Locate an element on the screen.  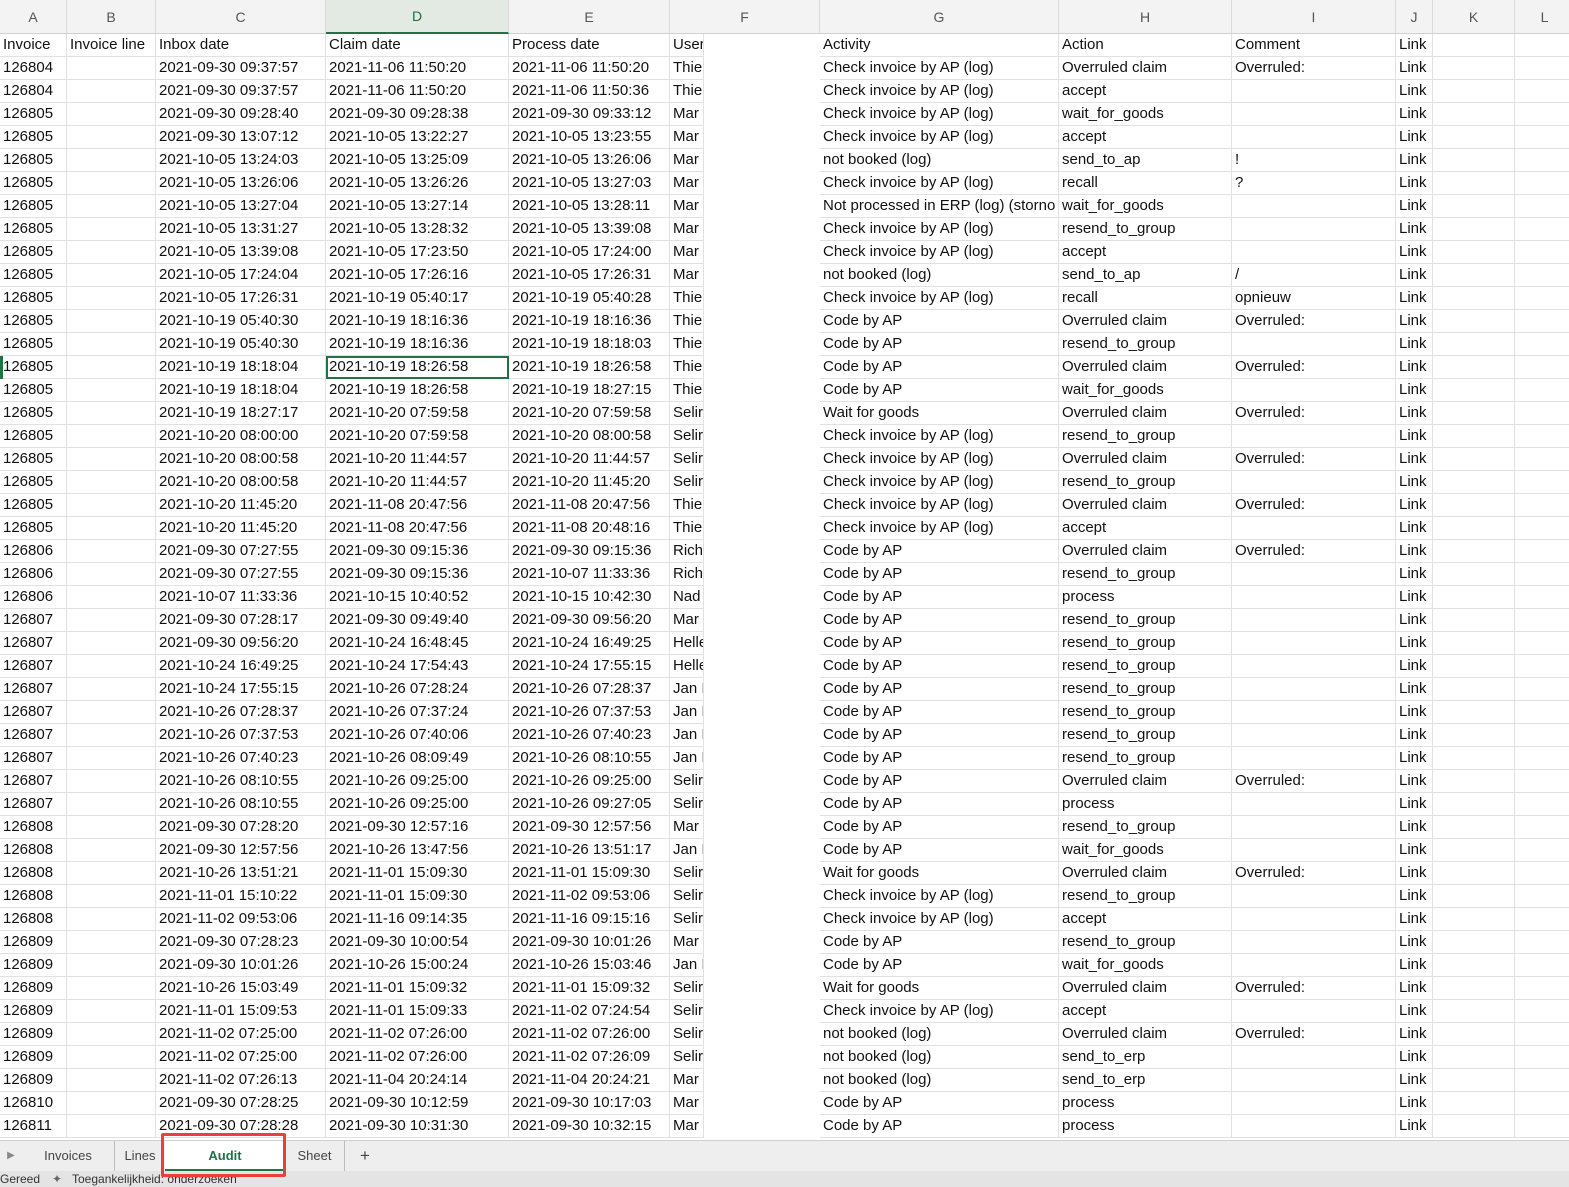
table-cell: process is located at coordinates (1145, 1126).